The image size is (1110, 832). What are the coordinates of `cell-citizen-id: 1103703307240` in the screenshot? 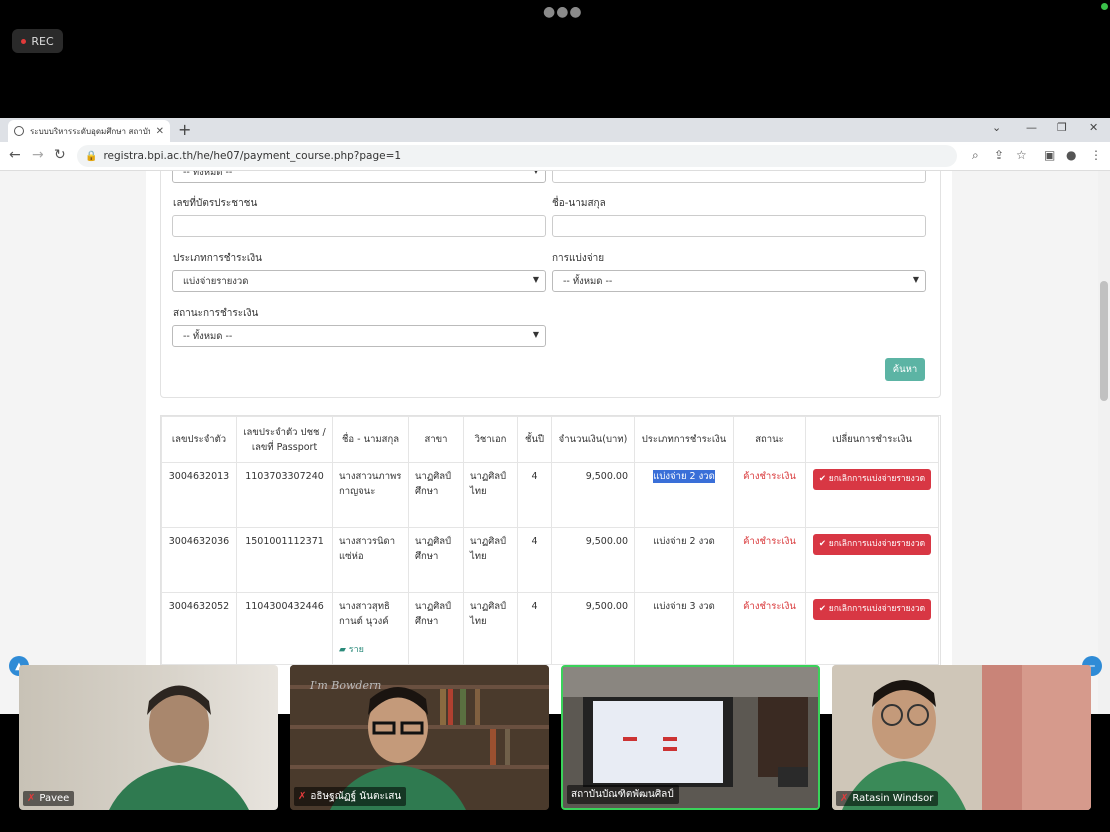 It's located at (284, 495).